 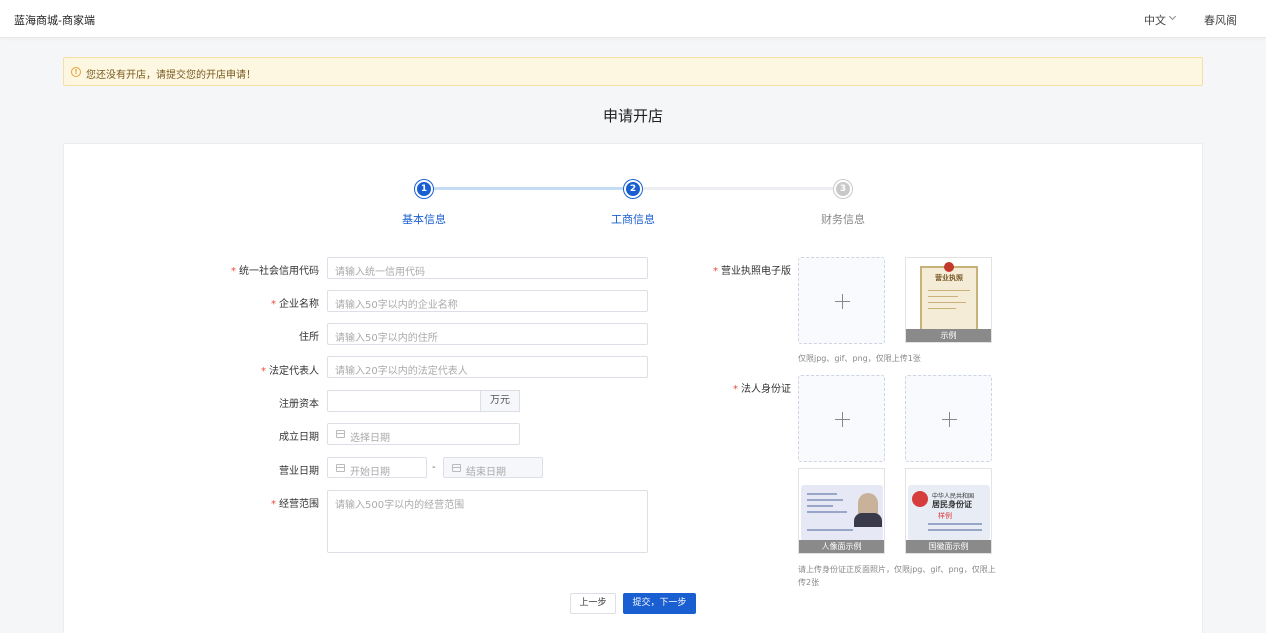 What do you see at coordinates (948, 546) in the screenshot?
I see `id-back-caption: 国徽面示例` at bounding box center [948, 546].